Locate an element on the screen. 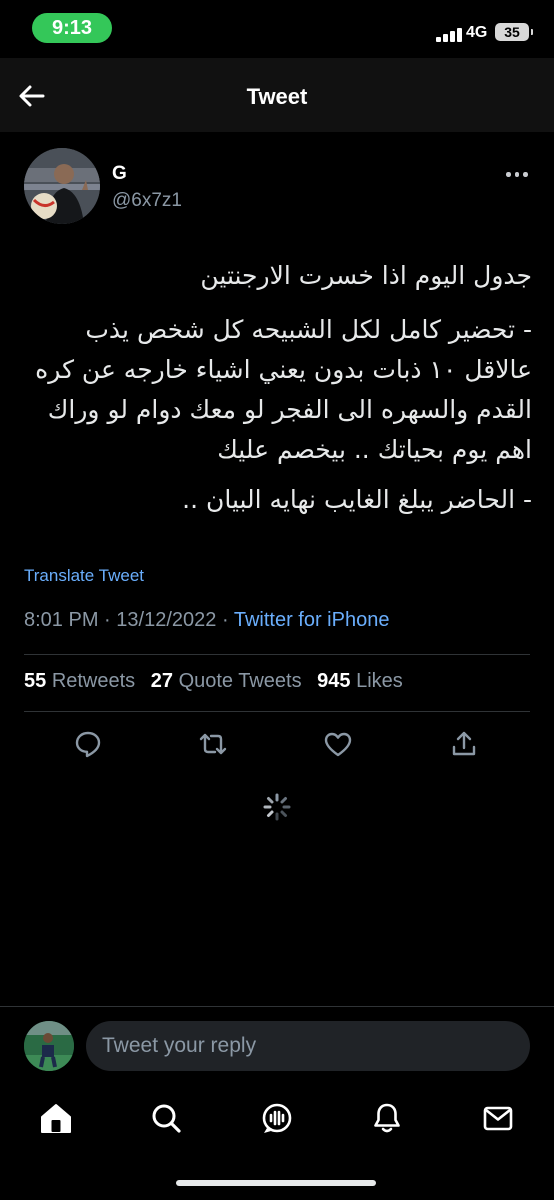 This screenshot has width=554, height=1200. search-icon is located at coordinates (166, 1118).